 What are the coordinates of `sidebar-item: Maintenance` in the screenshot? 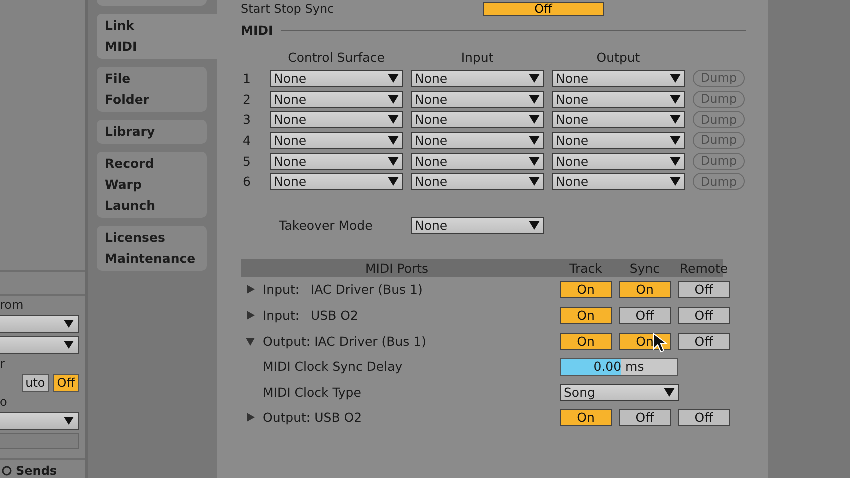 It's located at (152, 259).